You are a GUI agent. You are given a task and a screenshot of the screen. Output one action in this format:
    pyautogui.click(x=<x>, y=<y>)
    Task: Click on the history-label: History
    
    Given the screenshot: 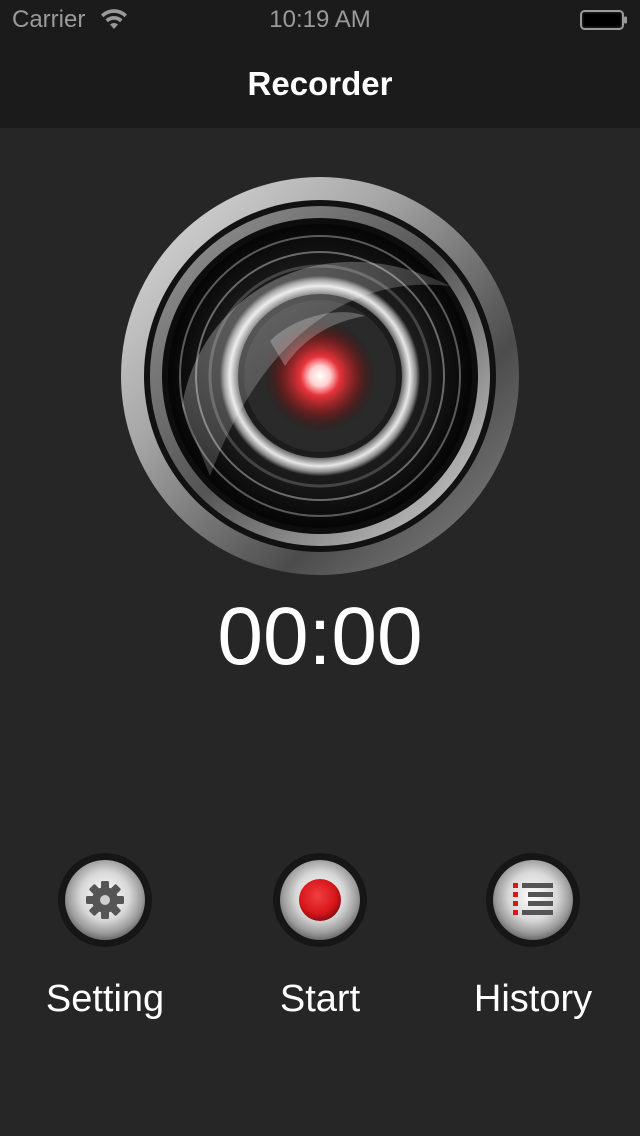 What is the action you would take?
    pyautogui.click(x=533, y=999)
    